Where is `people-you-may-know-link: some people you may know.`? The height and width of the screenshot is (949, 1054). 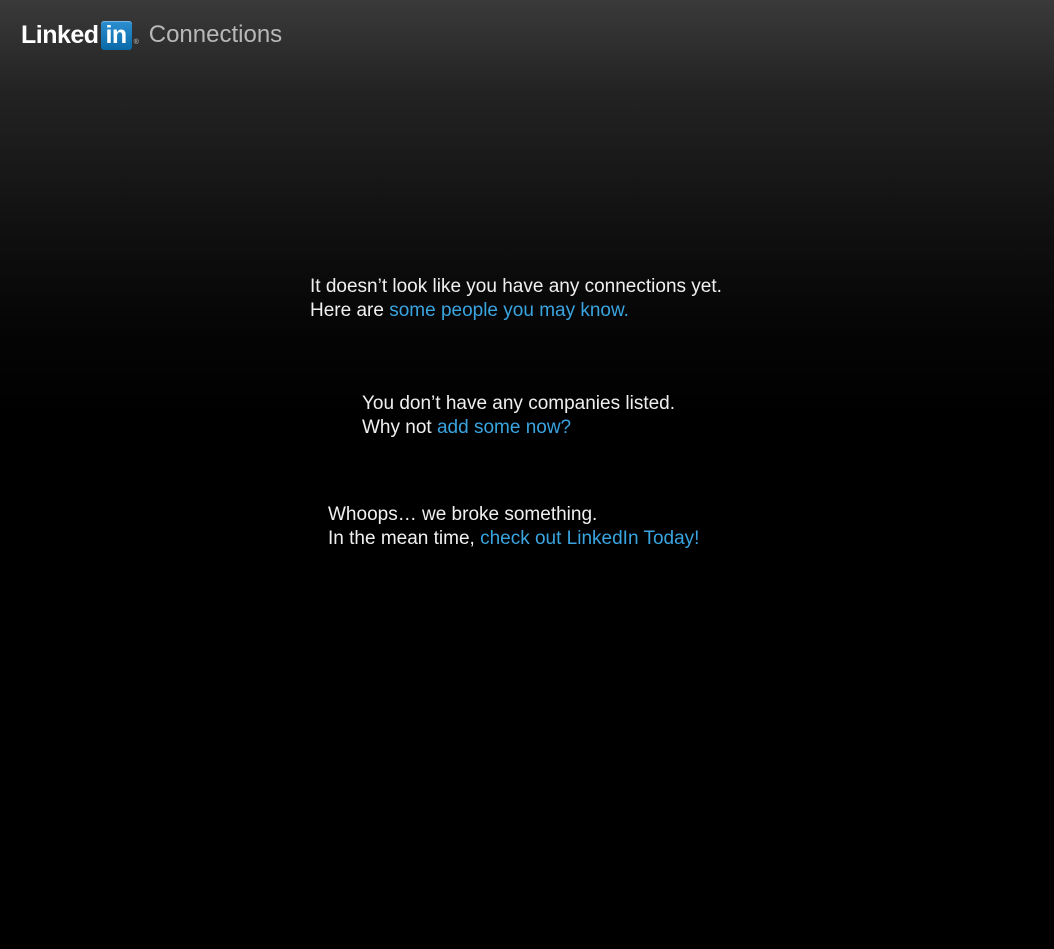
people-you-may-know-link: some people you may know. is located at coordinates (509, 310).